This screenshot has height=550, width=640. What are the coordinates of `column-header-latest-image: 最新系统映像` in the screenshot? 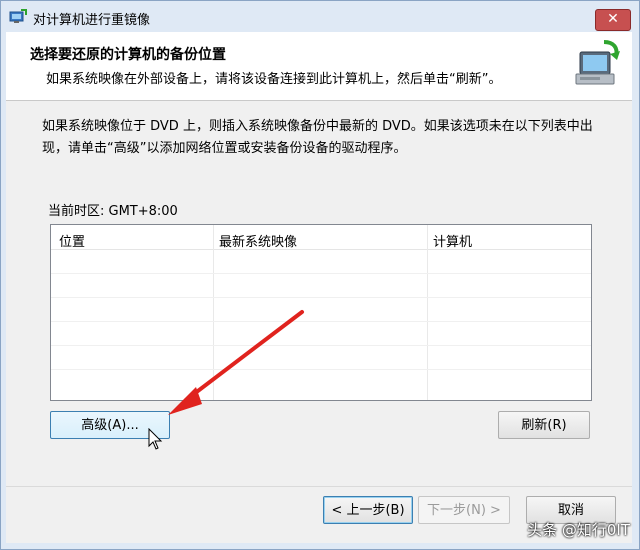 It's located at (258, 242).